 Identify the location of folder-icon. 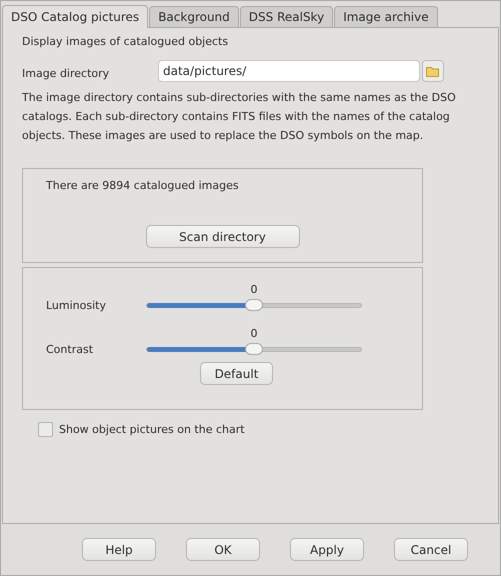
(433, 71).